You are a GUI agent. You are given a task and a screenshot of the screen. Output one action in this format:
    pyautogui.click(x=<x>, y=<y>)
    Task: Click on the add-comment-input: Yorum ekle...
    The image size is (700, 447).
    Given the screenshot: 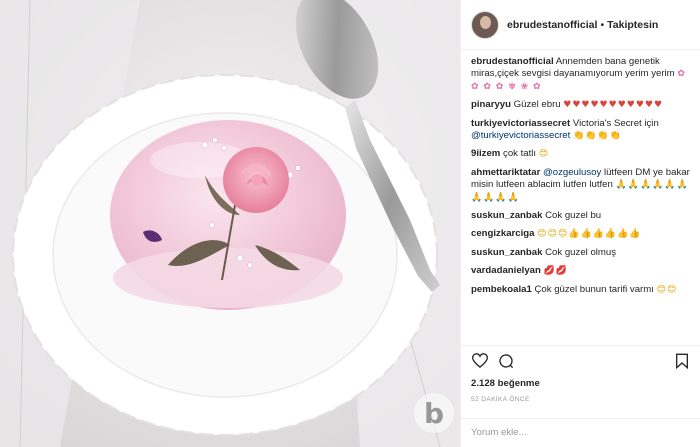 What is the action you would take?
    pyautogui.click(x=580, y=432)
    